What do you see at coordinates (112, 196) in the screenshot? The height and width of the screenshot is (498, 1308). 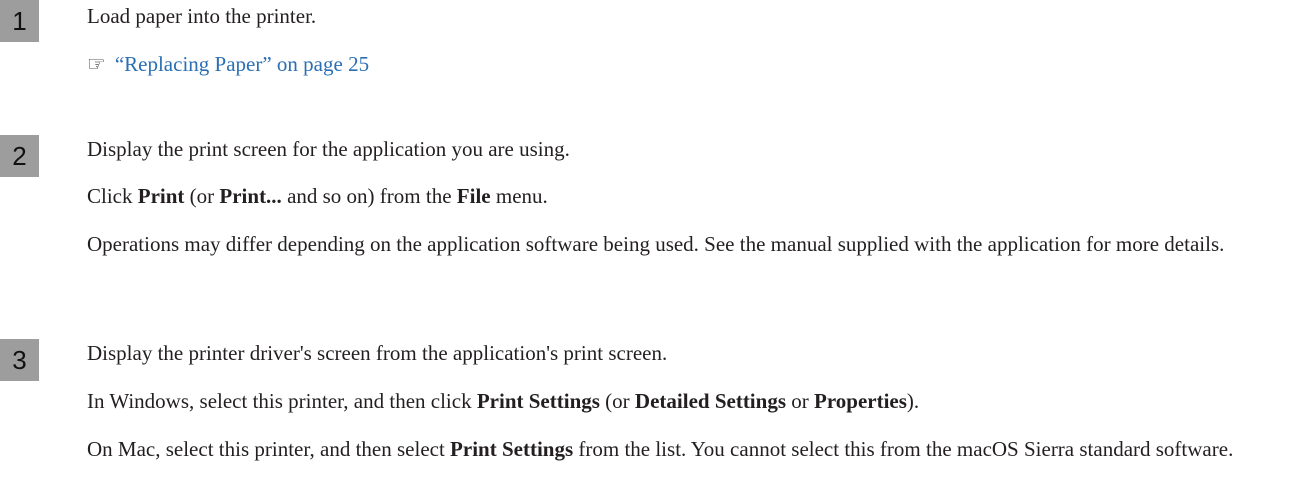 I see `text: Click` at bounding box center [112, 196].